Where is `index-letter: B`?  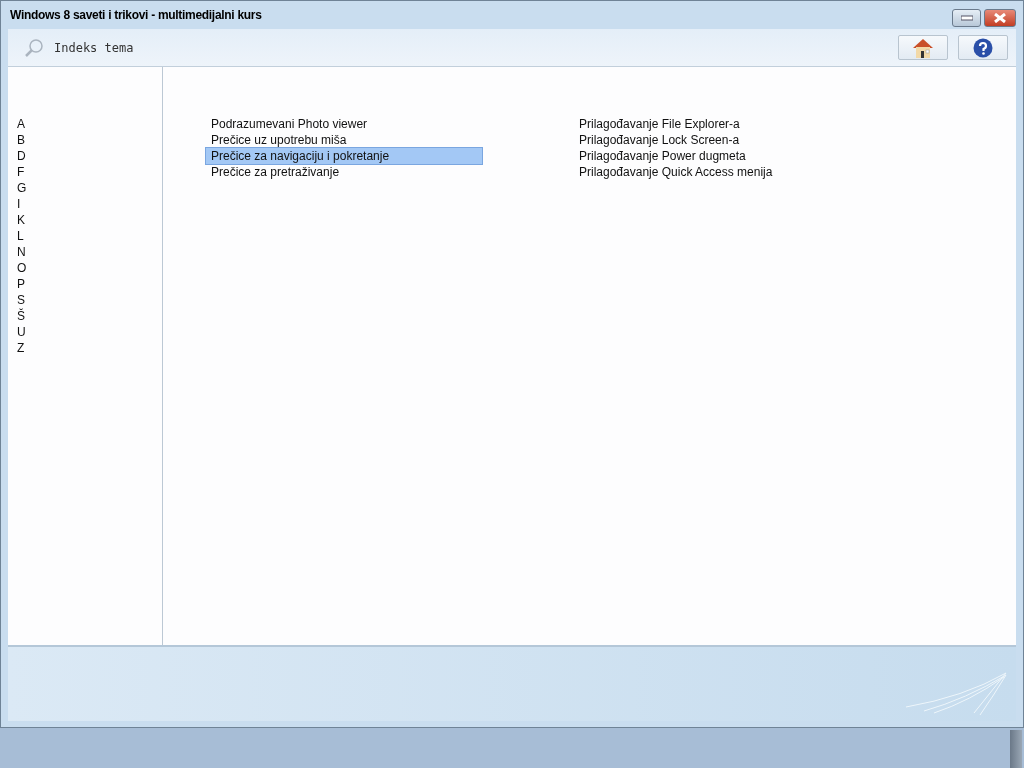
index-letter: B is located at coordinates (89, 140).